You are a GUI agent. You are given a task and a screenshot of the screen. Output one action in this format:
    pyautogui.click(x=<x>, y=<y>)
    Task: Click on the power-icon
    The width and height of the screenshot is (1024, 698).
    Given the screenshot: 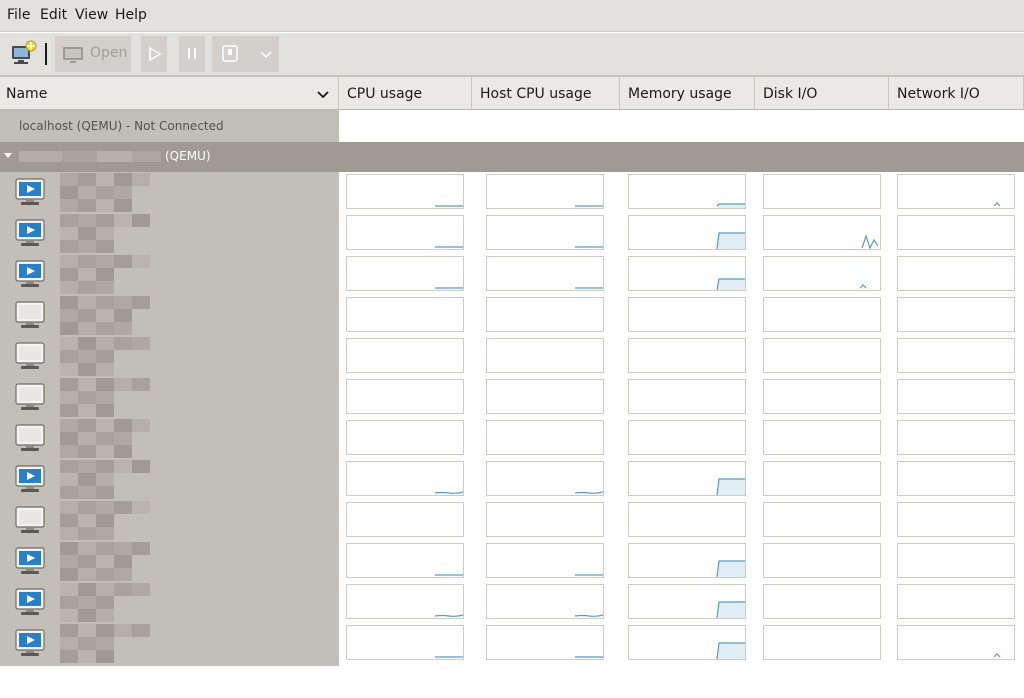 What is the action you would take?
    pyautogui.click(x=230, y=53)
    